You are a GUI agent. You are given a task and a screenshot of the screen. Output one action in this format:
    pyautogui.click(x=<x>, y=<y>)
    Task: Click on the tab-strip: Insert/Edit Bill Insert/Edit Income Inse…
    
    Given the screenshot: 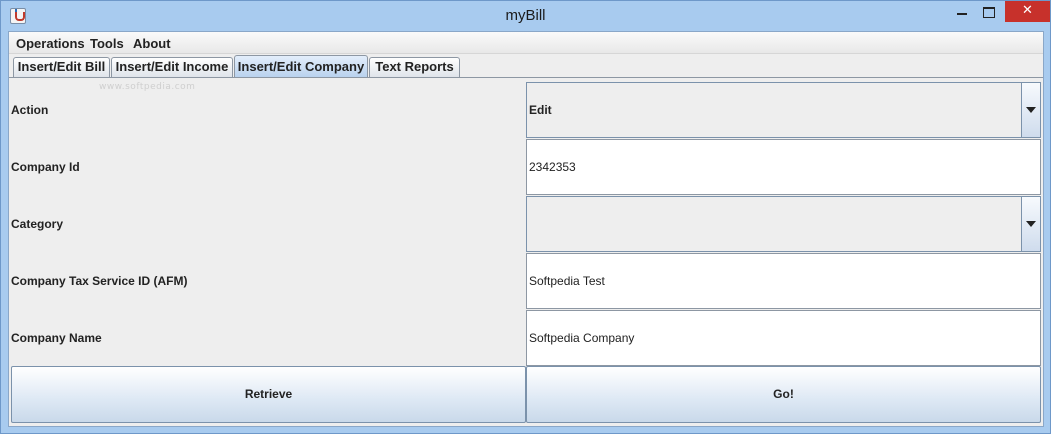 What is the action you would take?
    pyautogui.click(x=526, y=65)
    